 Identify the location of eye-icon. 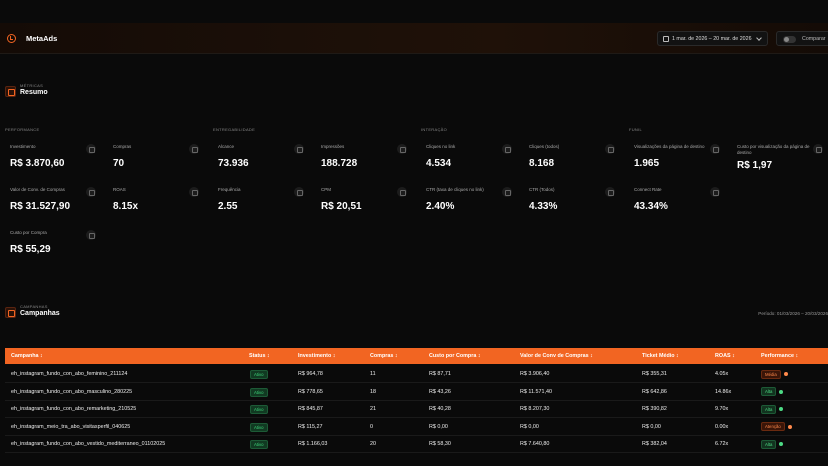
(402, 149).